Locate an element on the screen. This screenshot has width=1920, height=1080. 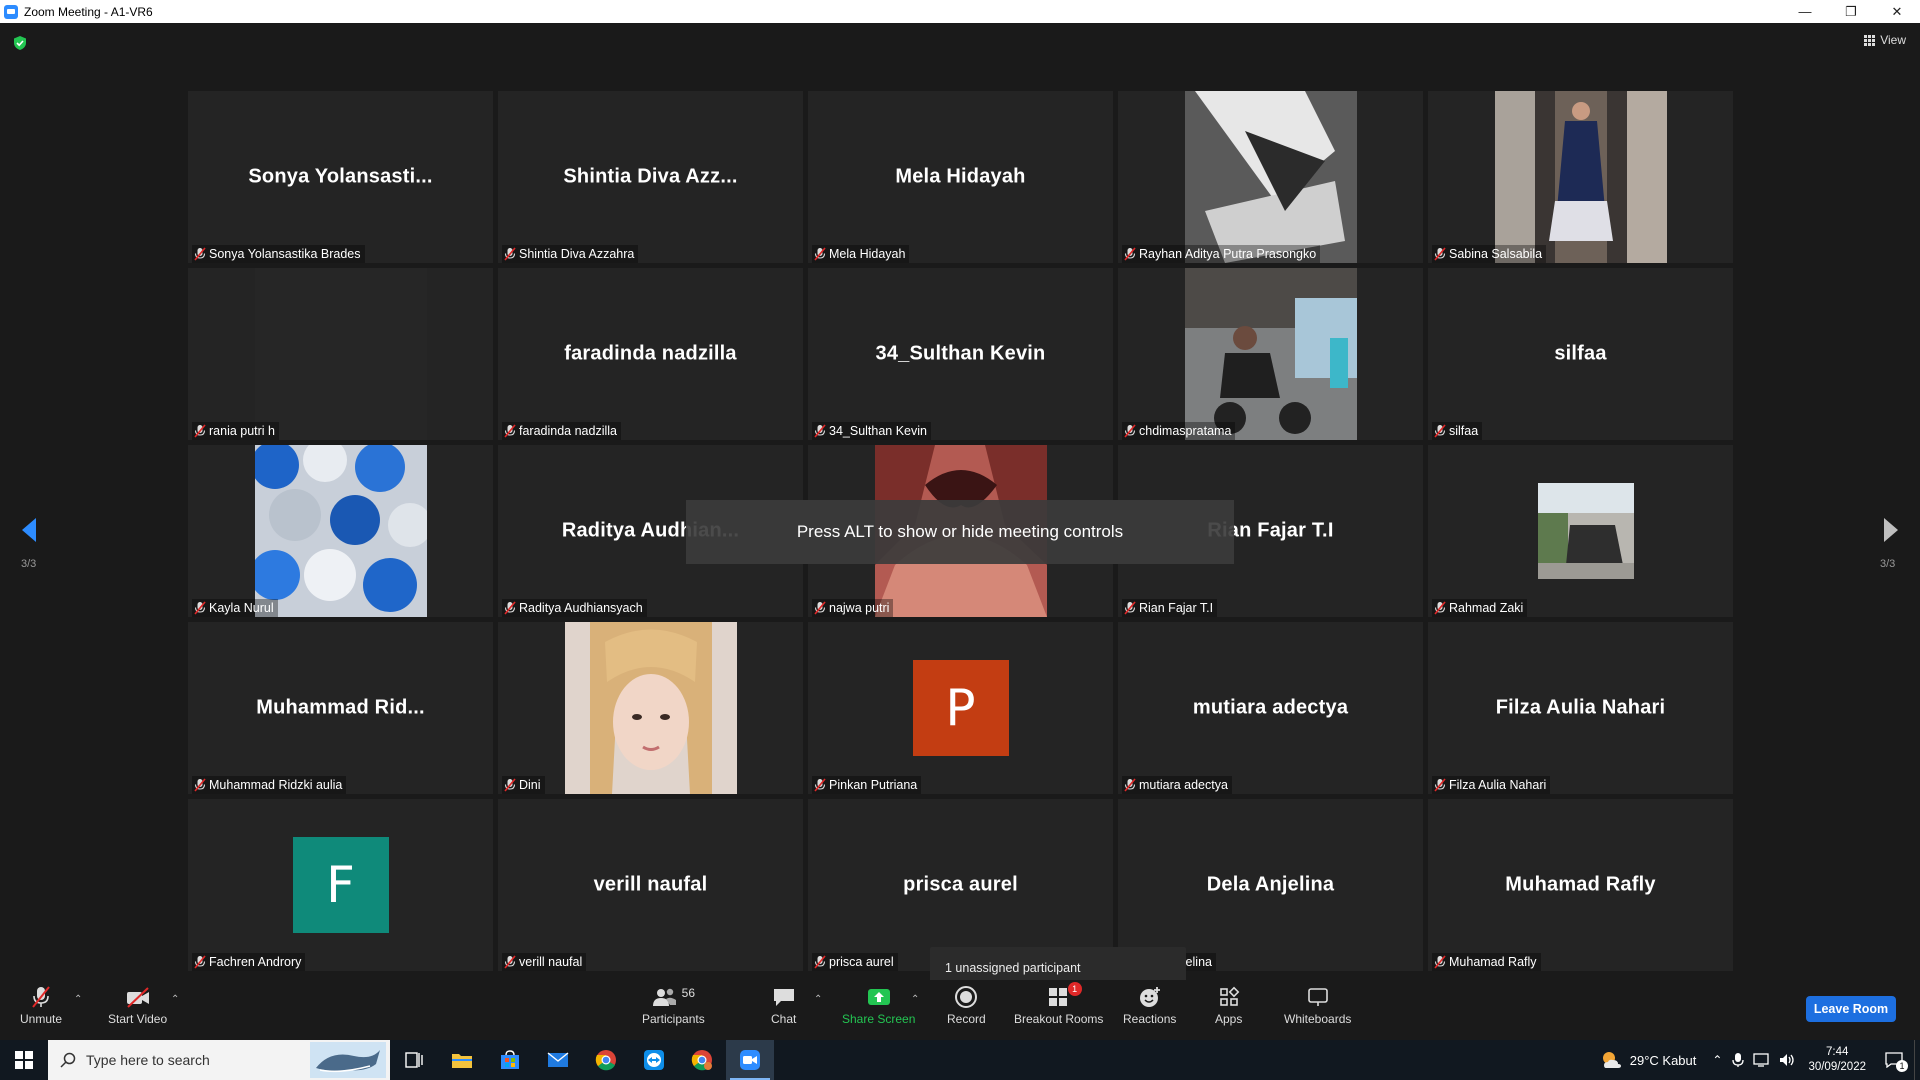
teamviewer-icon is located at coordinates (654, 1060).